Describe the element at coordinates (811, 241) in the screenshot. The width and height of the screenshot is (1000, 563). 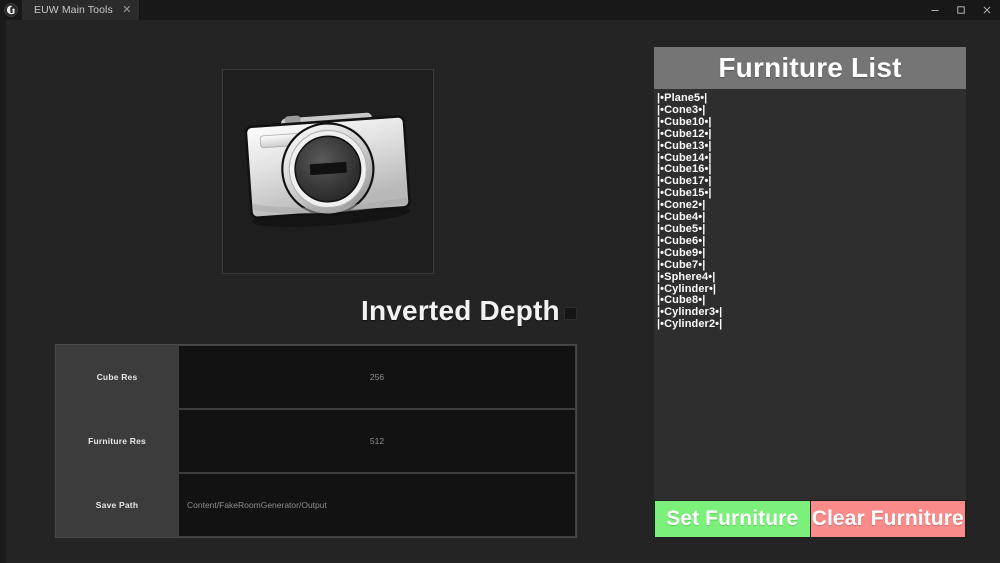
I see `list-item: |•Cube6•|` at that location.